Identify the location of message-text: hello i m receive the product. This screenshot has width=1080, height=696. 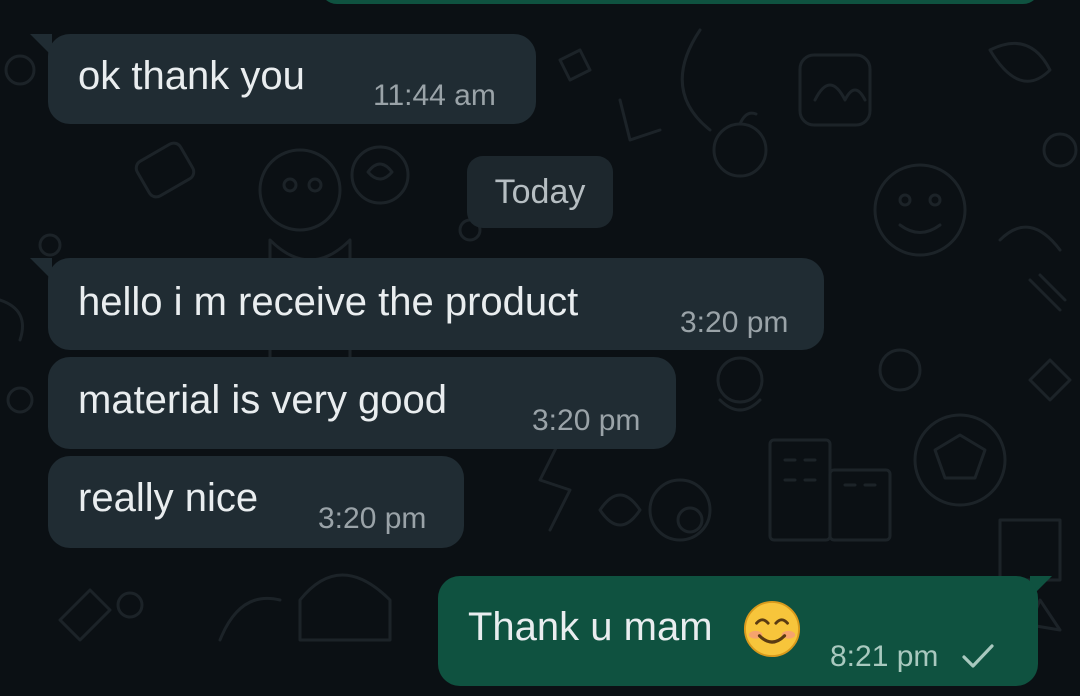
(328, 302).